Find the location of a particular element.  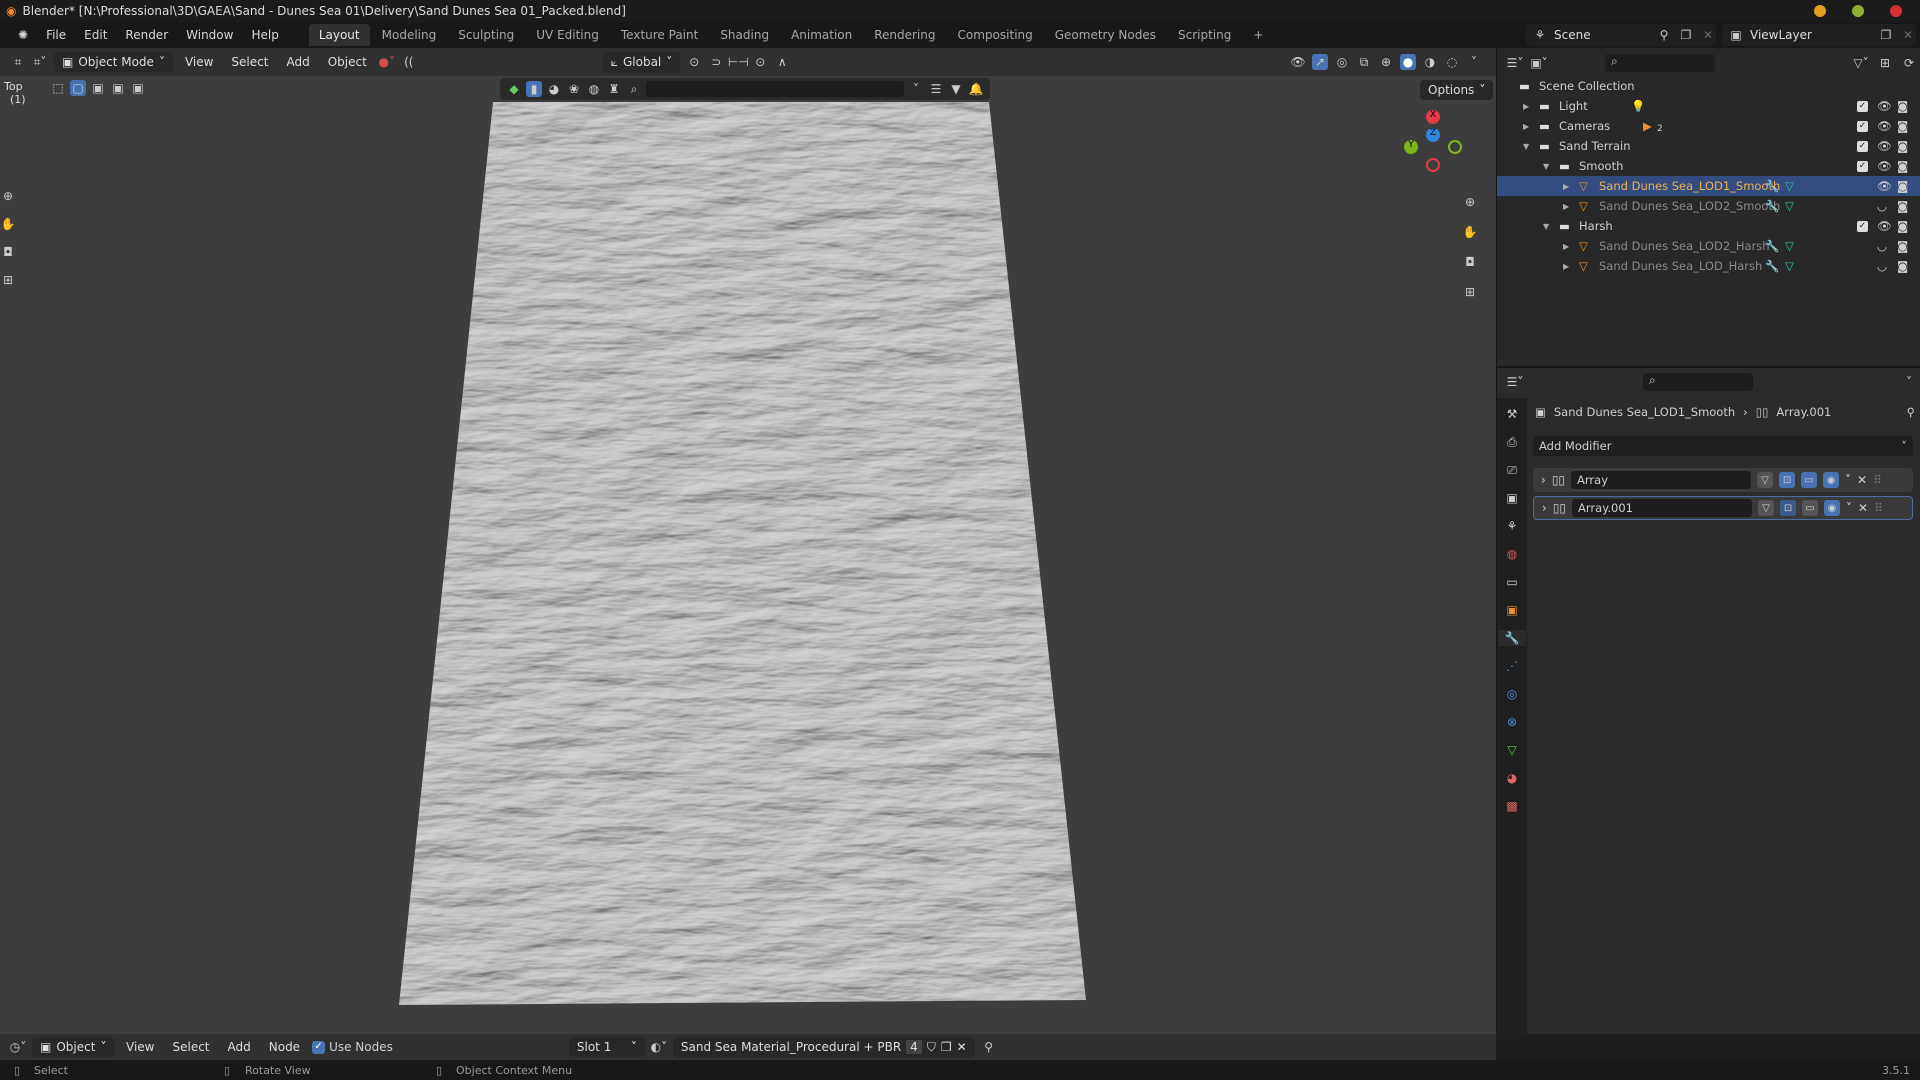

outliner-row: ▼ ▬ Harsh ✓ 👁 ◙ is located at coordinates (1708, 226).